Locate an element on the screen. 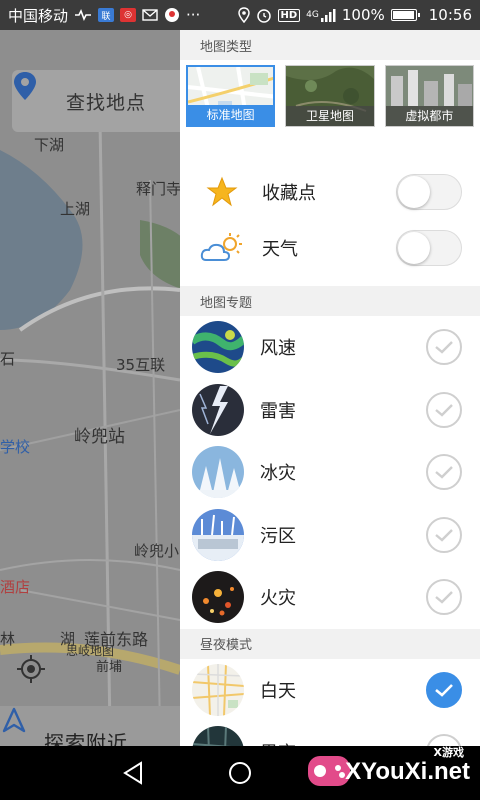  hd-badge: HD is located at coordinates (289, 15).